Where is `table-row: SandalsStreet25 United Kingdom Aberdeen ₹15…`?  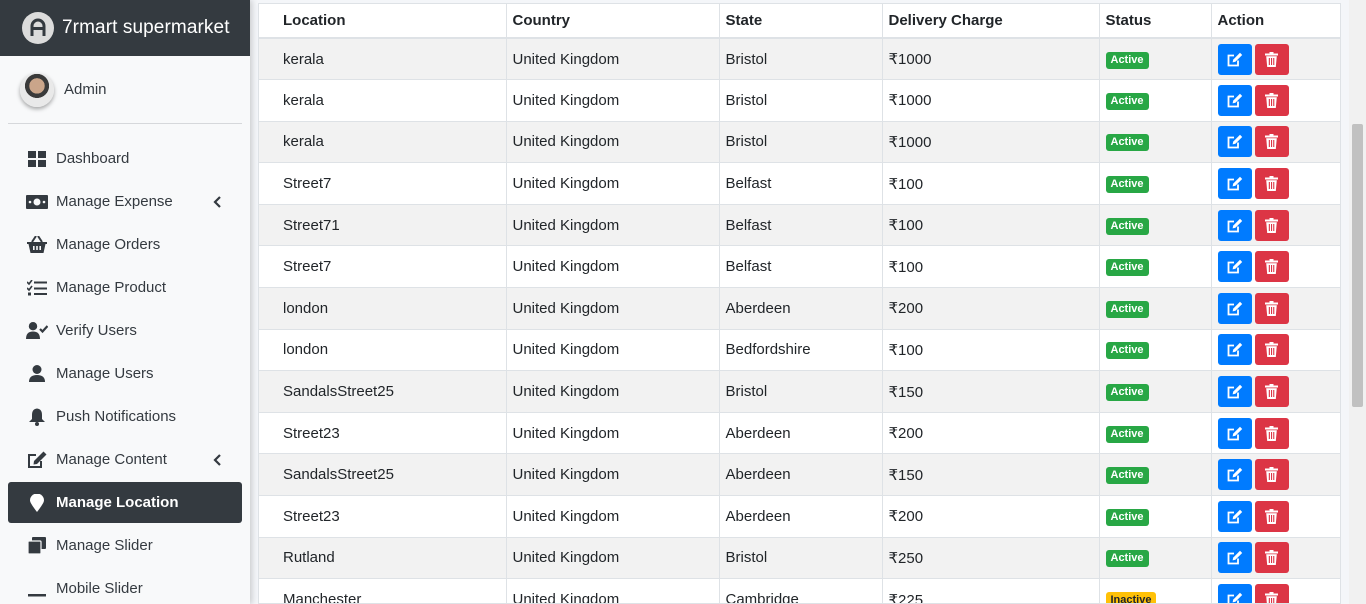
table-row: SandalsStreet25 United Kingdom Aberdeen ₹15… is located at coordinates (799, 474).